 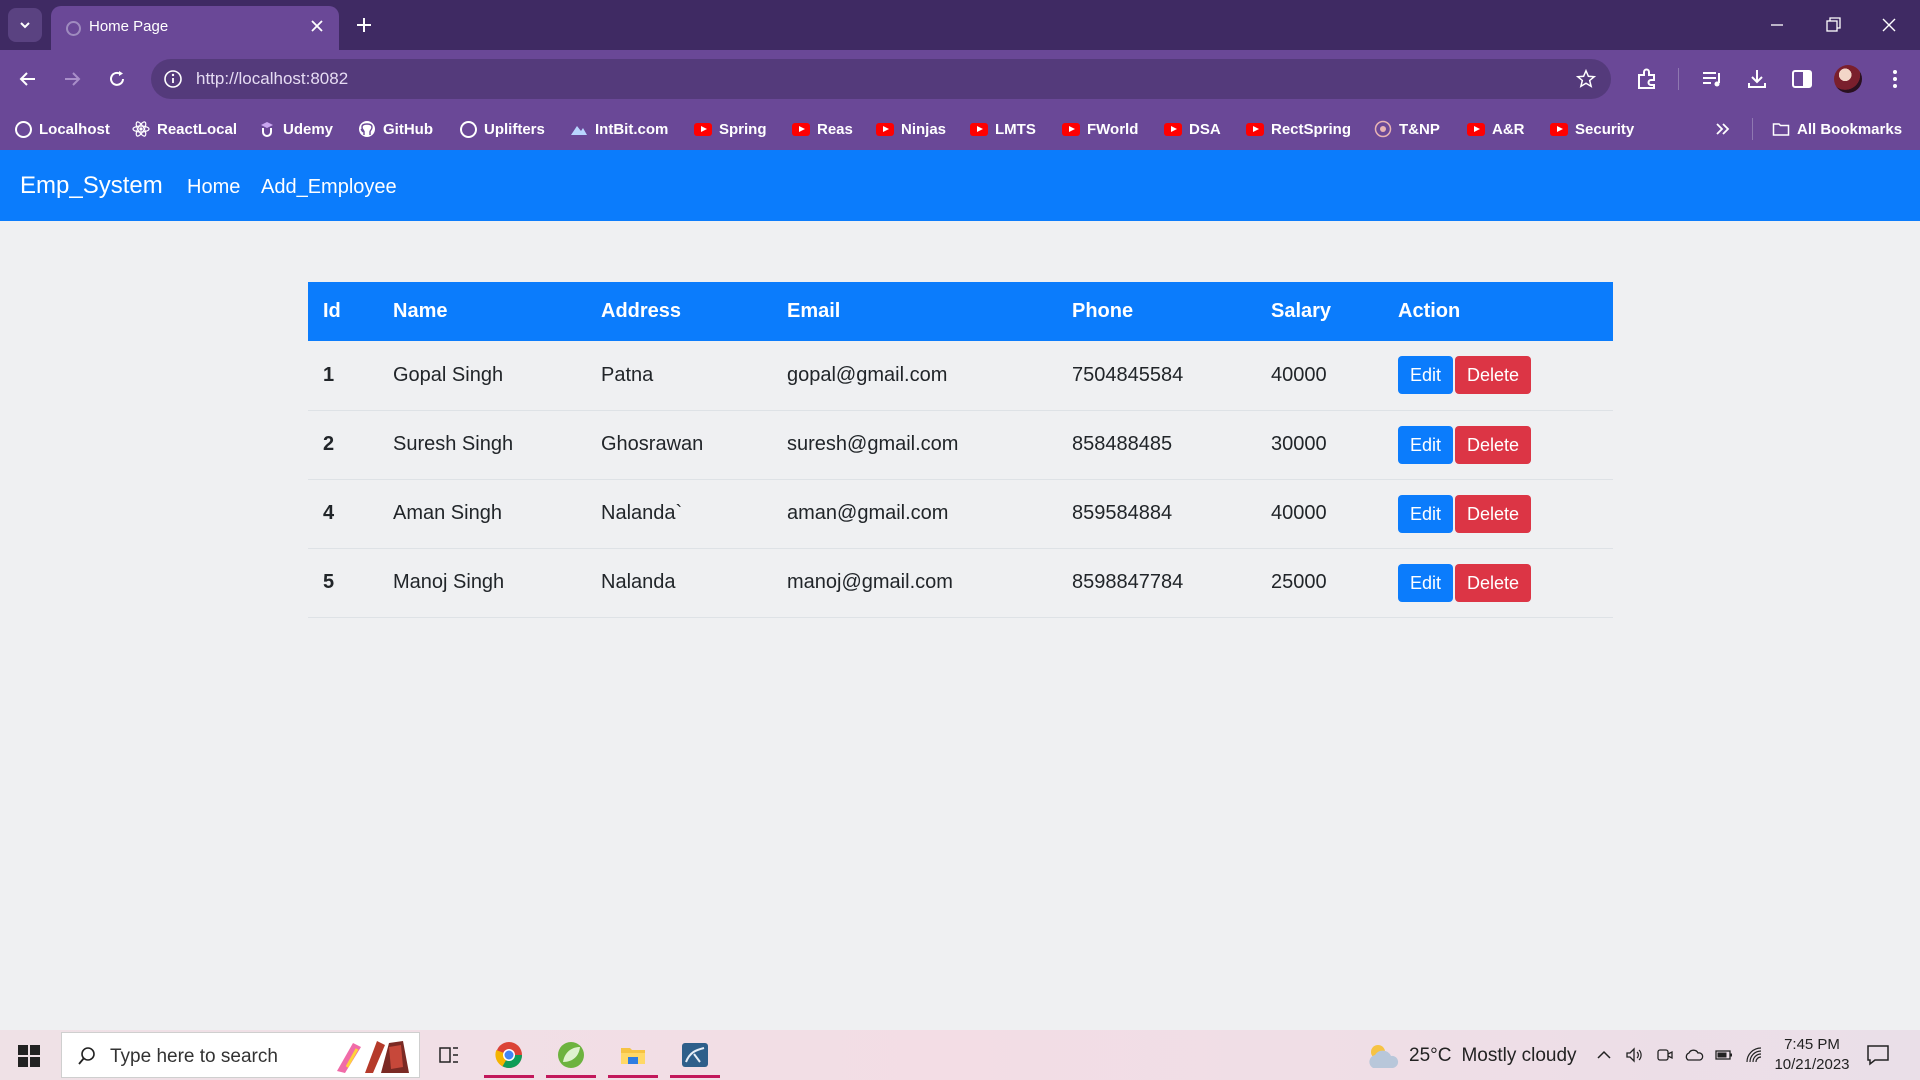 I want to click on address-bar: http://localhost:8082, so click(x=881, y=79).